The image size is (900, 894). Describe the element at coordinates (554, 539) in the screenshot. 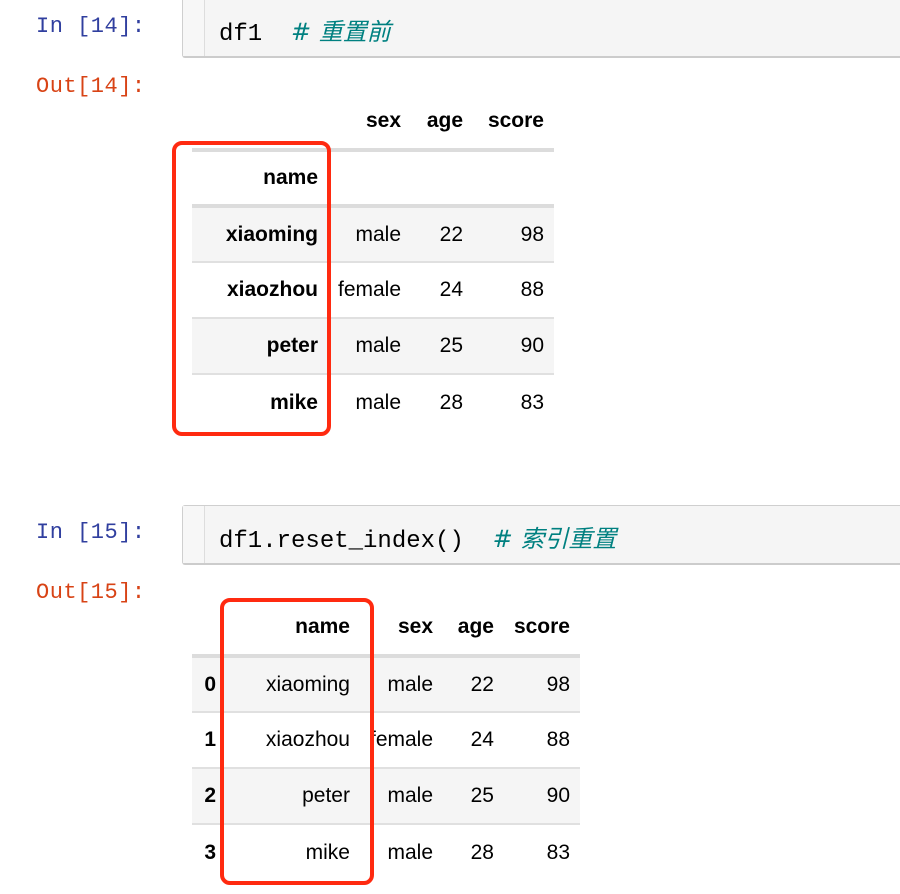

I see `code-comment: # 索引重置` at that location.